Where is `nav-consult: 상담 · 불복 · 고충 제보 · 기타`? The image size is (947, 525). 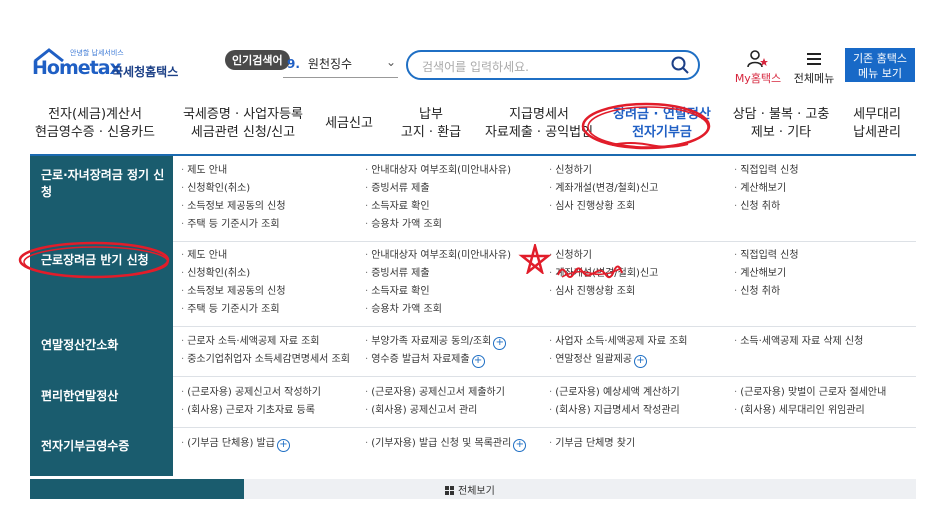
nav-consult: 상담 · 불복 · 고충 제보 · 기타 is located at coordinates (781, 124).